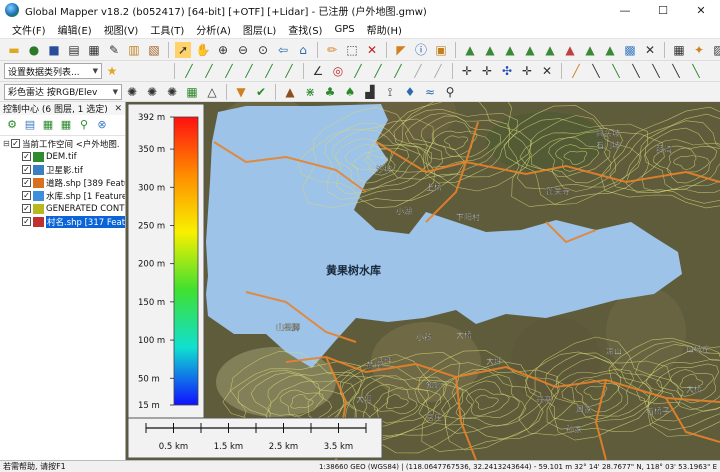 This screenshot has height=472, width=720. What do you see at coordinates (12, 125) in the screenshot?
I see `layer-options-icon: ⚙` at bounding box center [12, 125].